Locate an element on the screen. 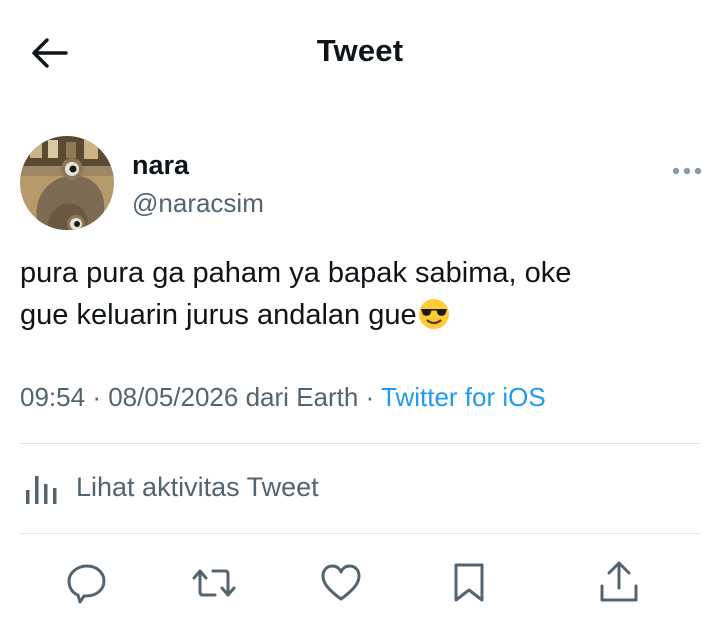 The image size is (720, 629). share-icon is located at coordinates (619, 581).